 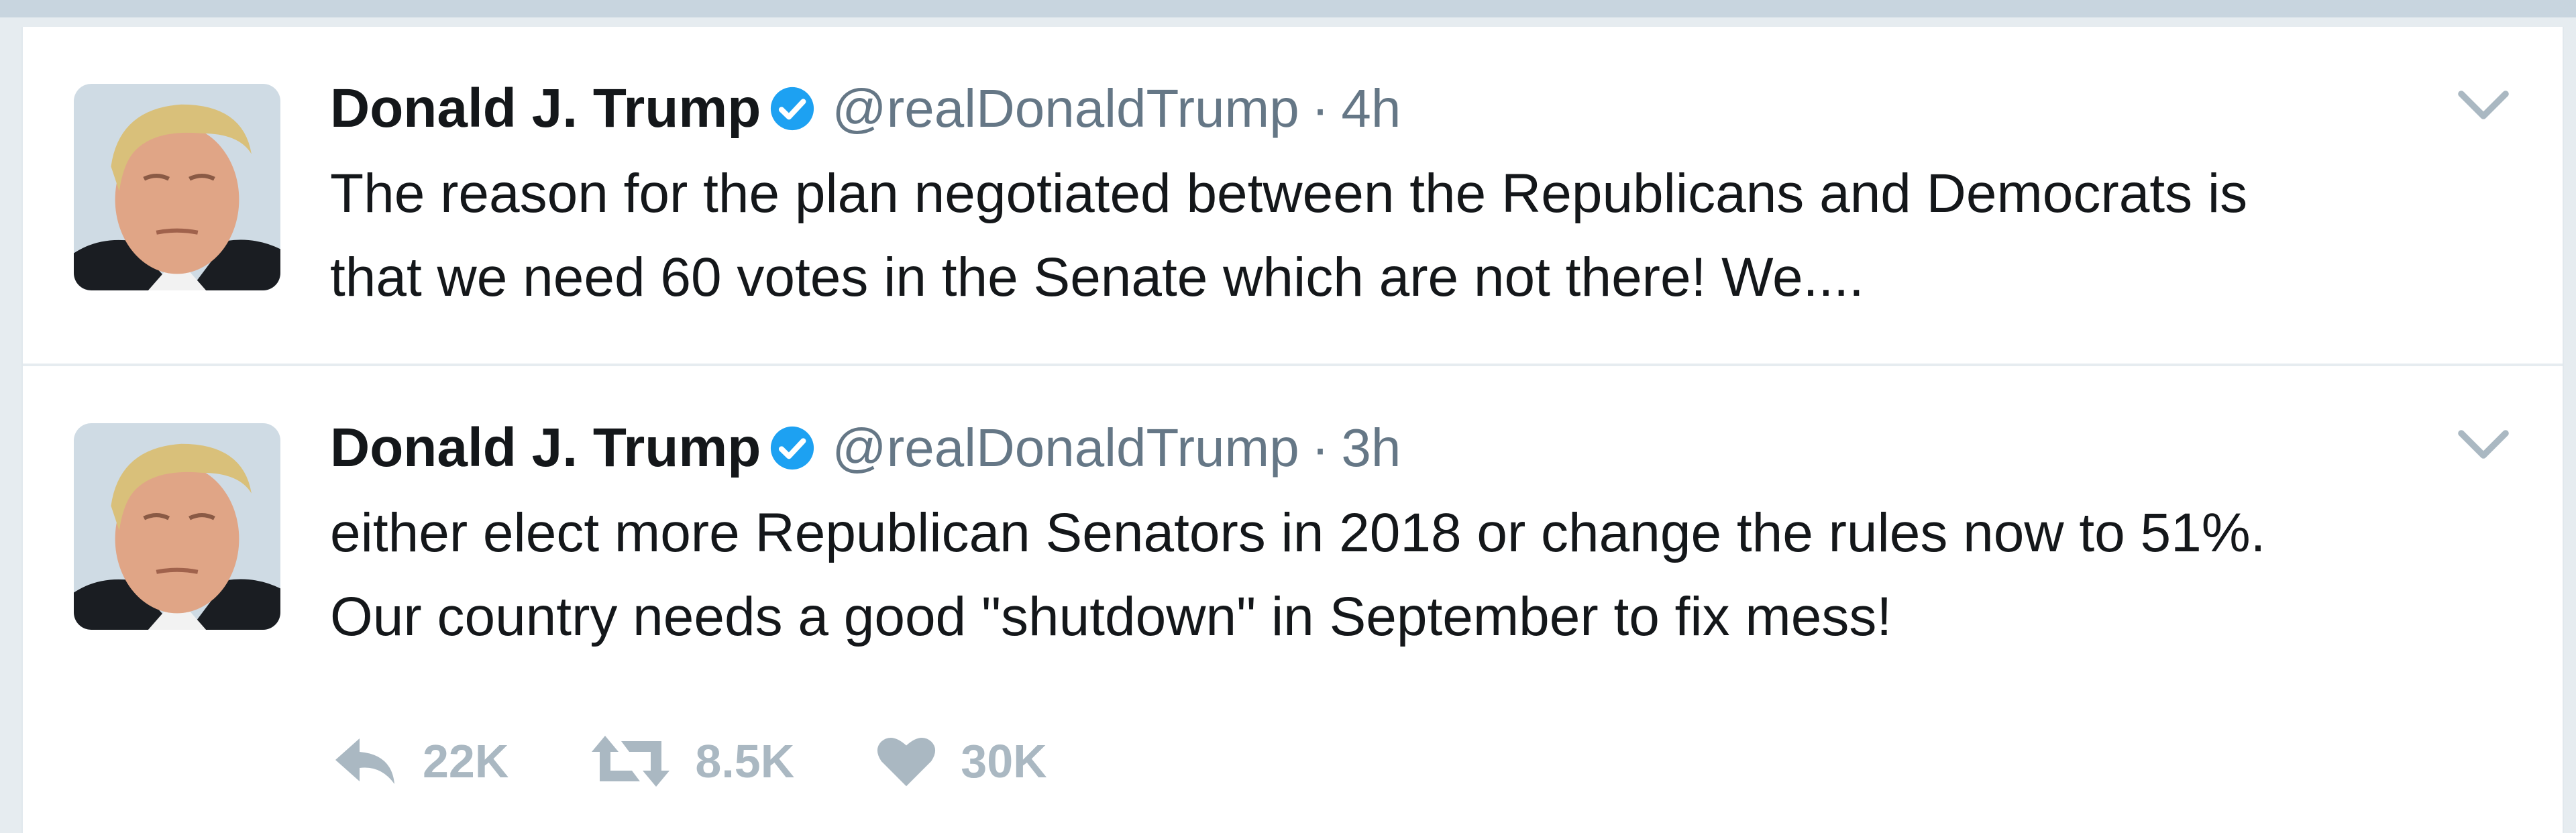 I want to click on reply-count: 22K, so click(x=466, y=761).